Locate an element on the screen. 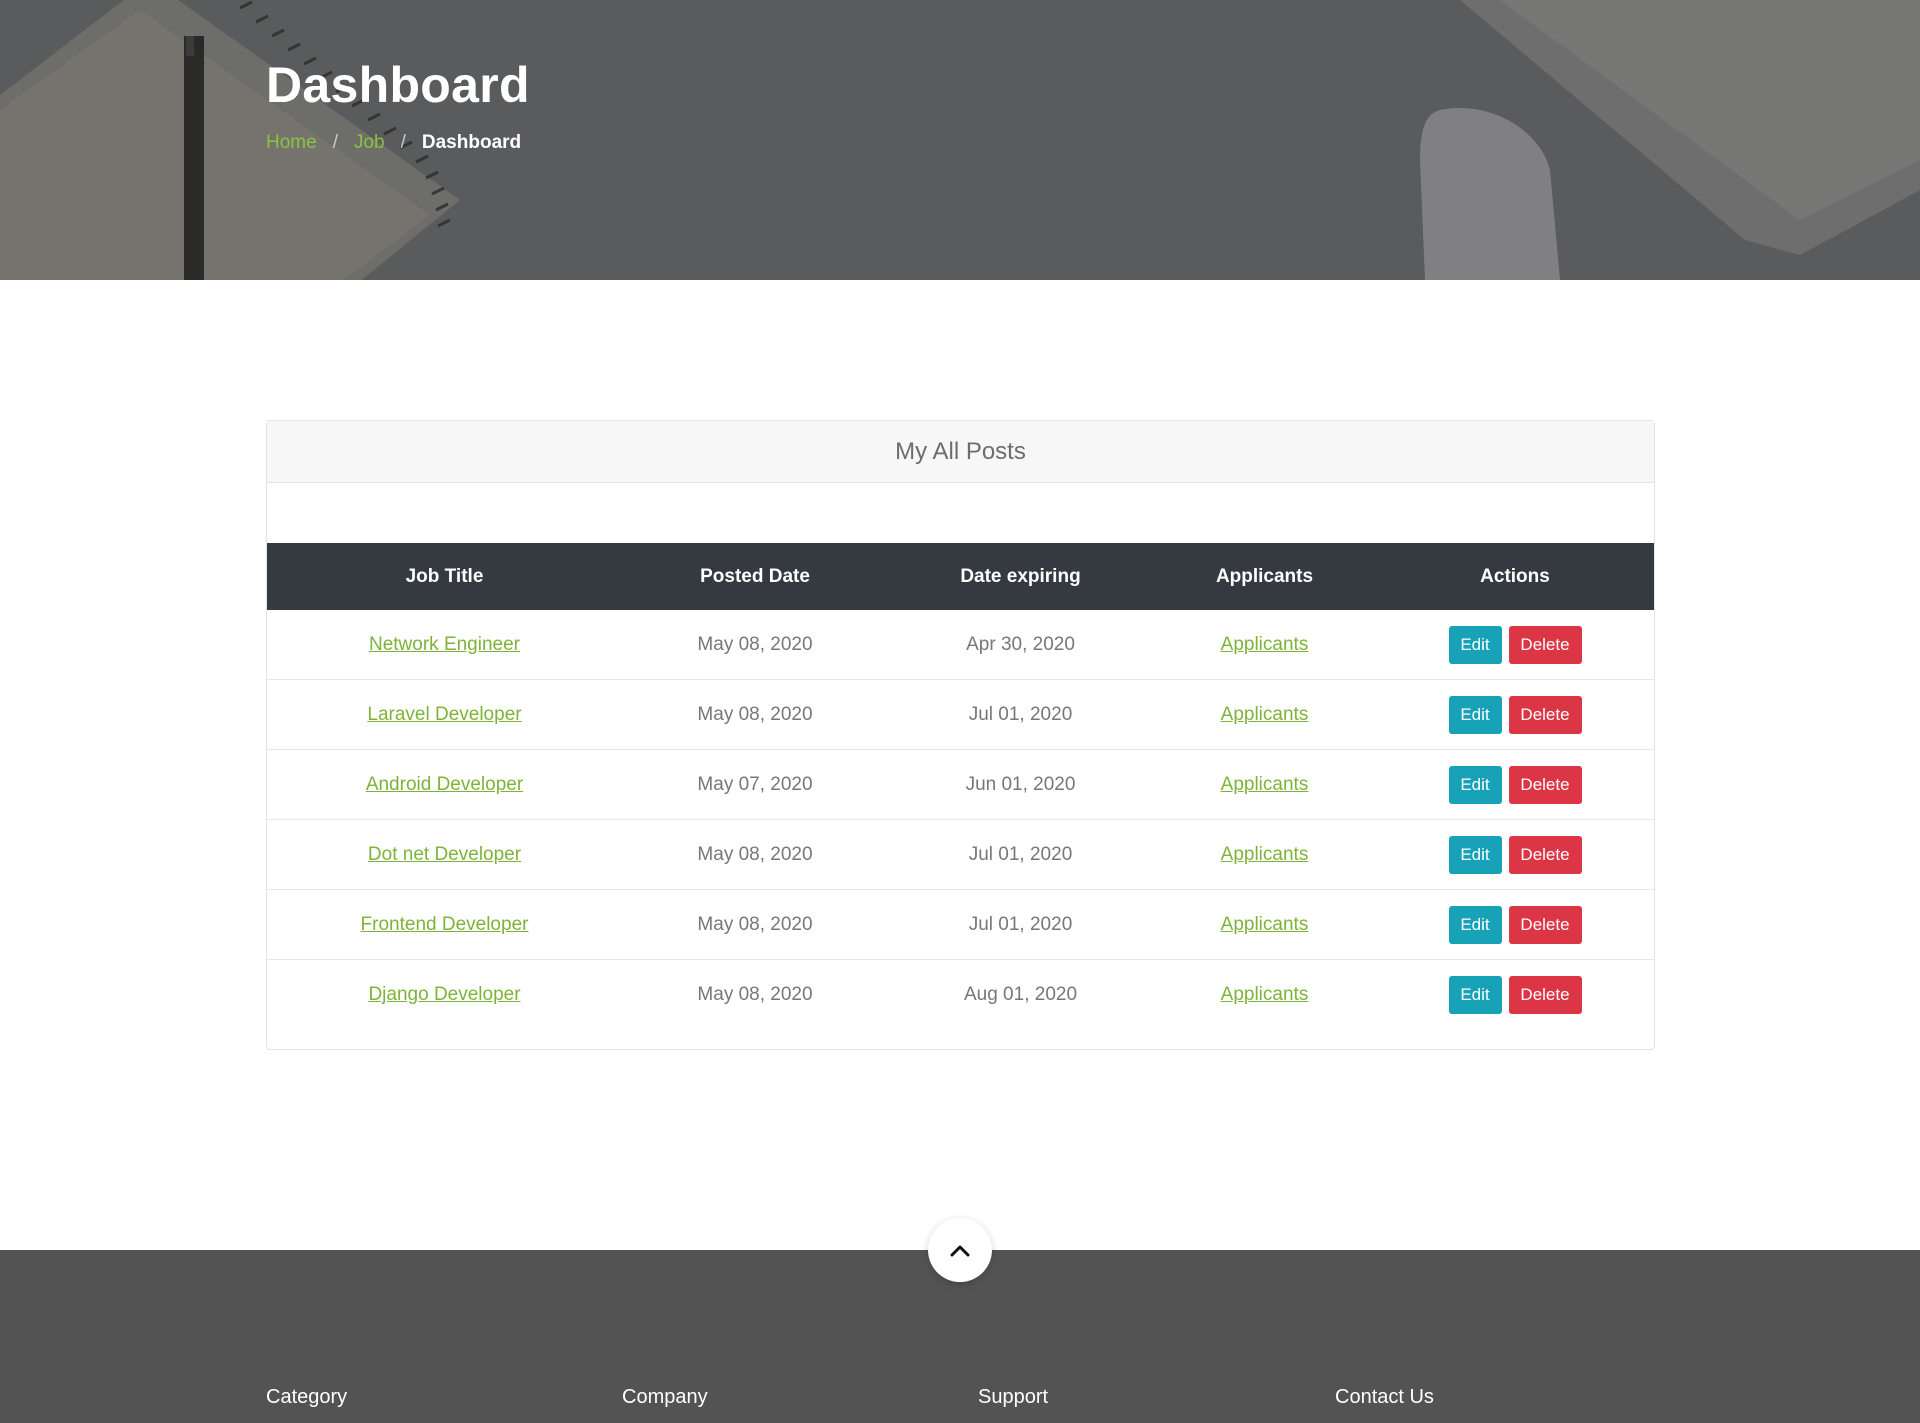  column-header-actions: Actions is located at coordinates (1515, 576).